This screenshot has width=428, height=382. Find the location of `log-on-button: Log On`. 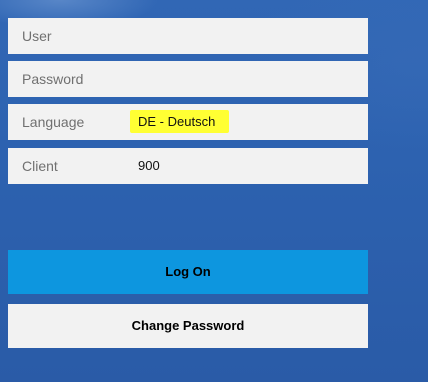

log-on-button: Log On is located at coordinates (188, 272).